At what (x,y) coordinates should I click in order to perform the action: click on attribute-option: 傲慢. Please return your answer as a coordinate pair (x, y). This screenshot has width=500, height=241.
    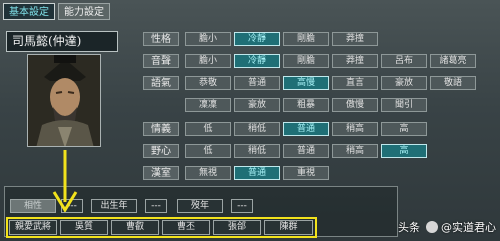
    Looking at the image, I should click on (355, 105).